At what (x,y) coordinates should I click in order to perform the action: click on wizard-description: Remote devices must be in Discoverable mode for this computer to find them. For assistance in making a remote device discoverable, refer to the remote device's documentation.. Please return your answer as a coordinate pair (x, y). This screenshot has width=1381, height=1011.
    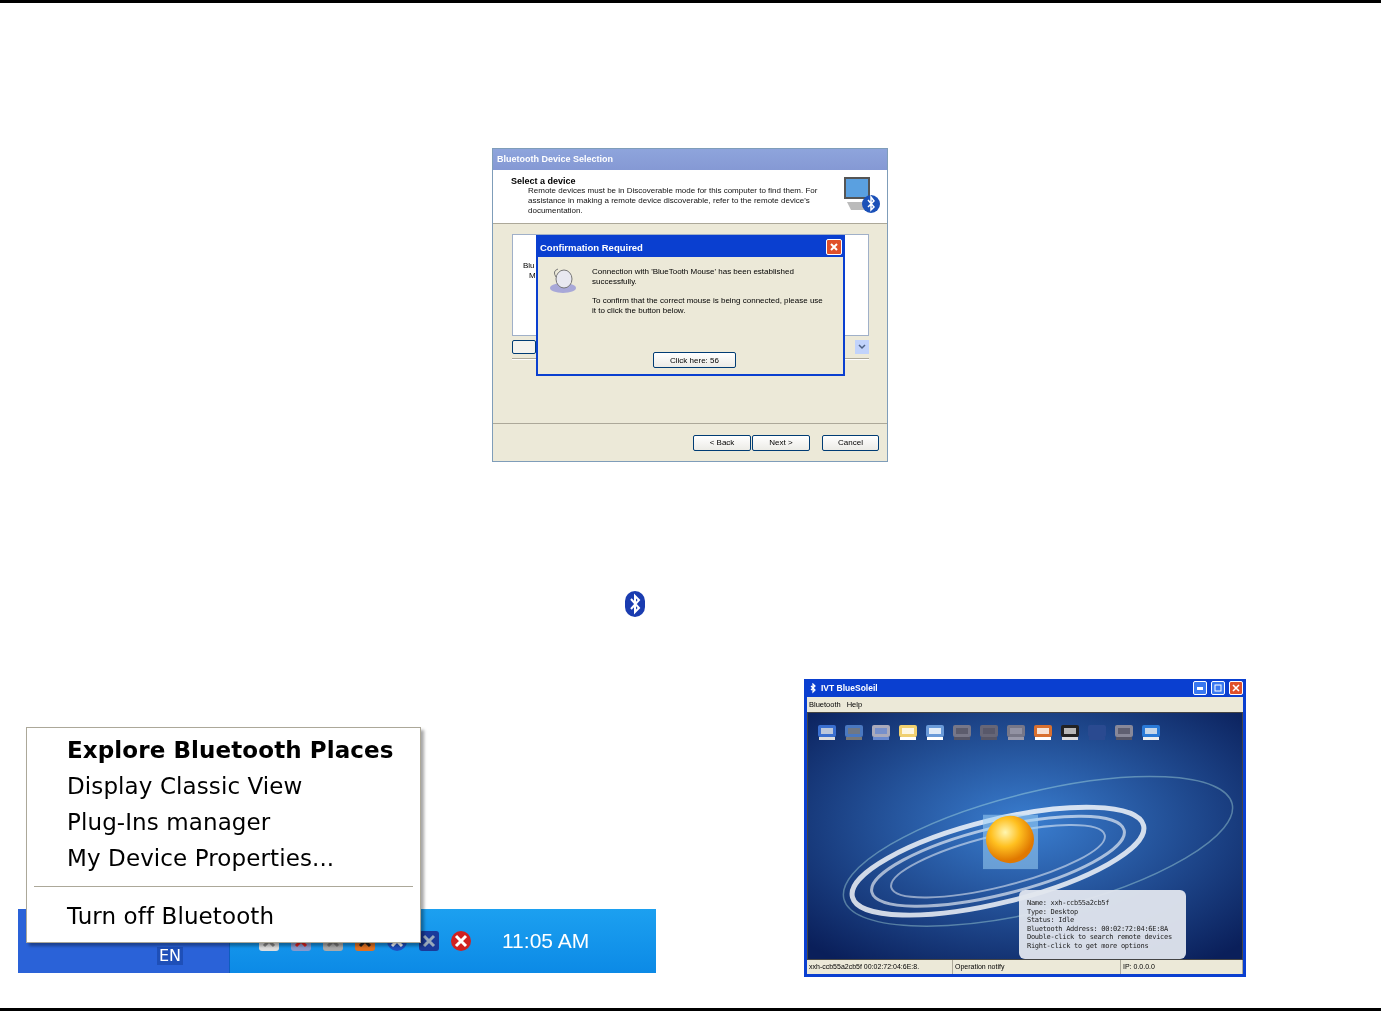
    Looking at the image, I should click on (673, 201).